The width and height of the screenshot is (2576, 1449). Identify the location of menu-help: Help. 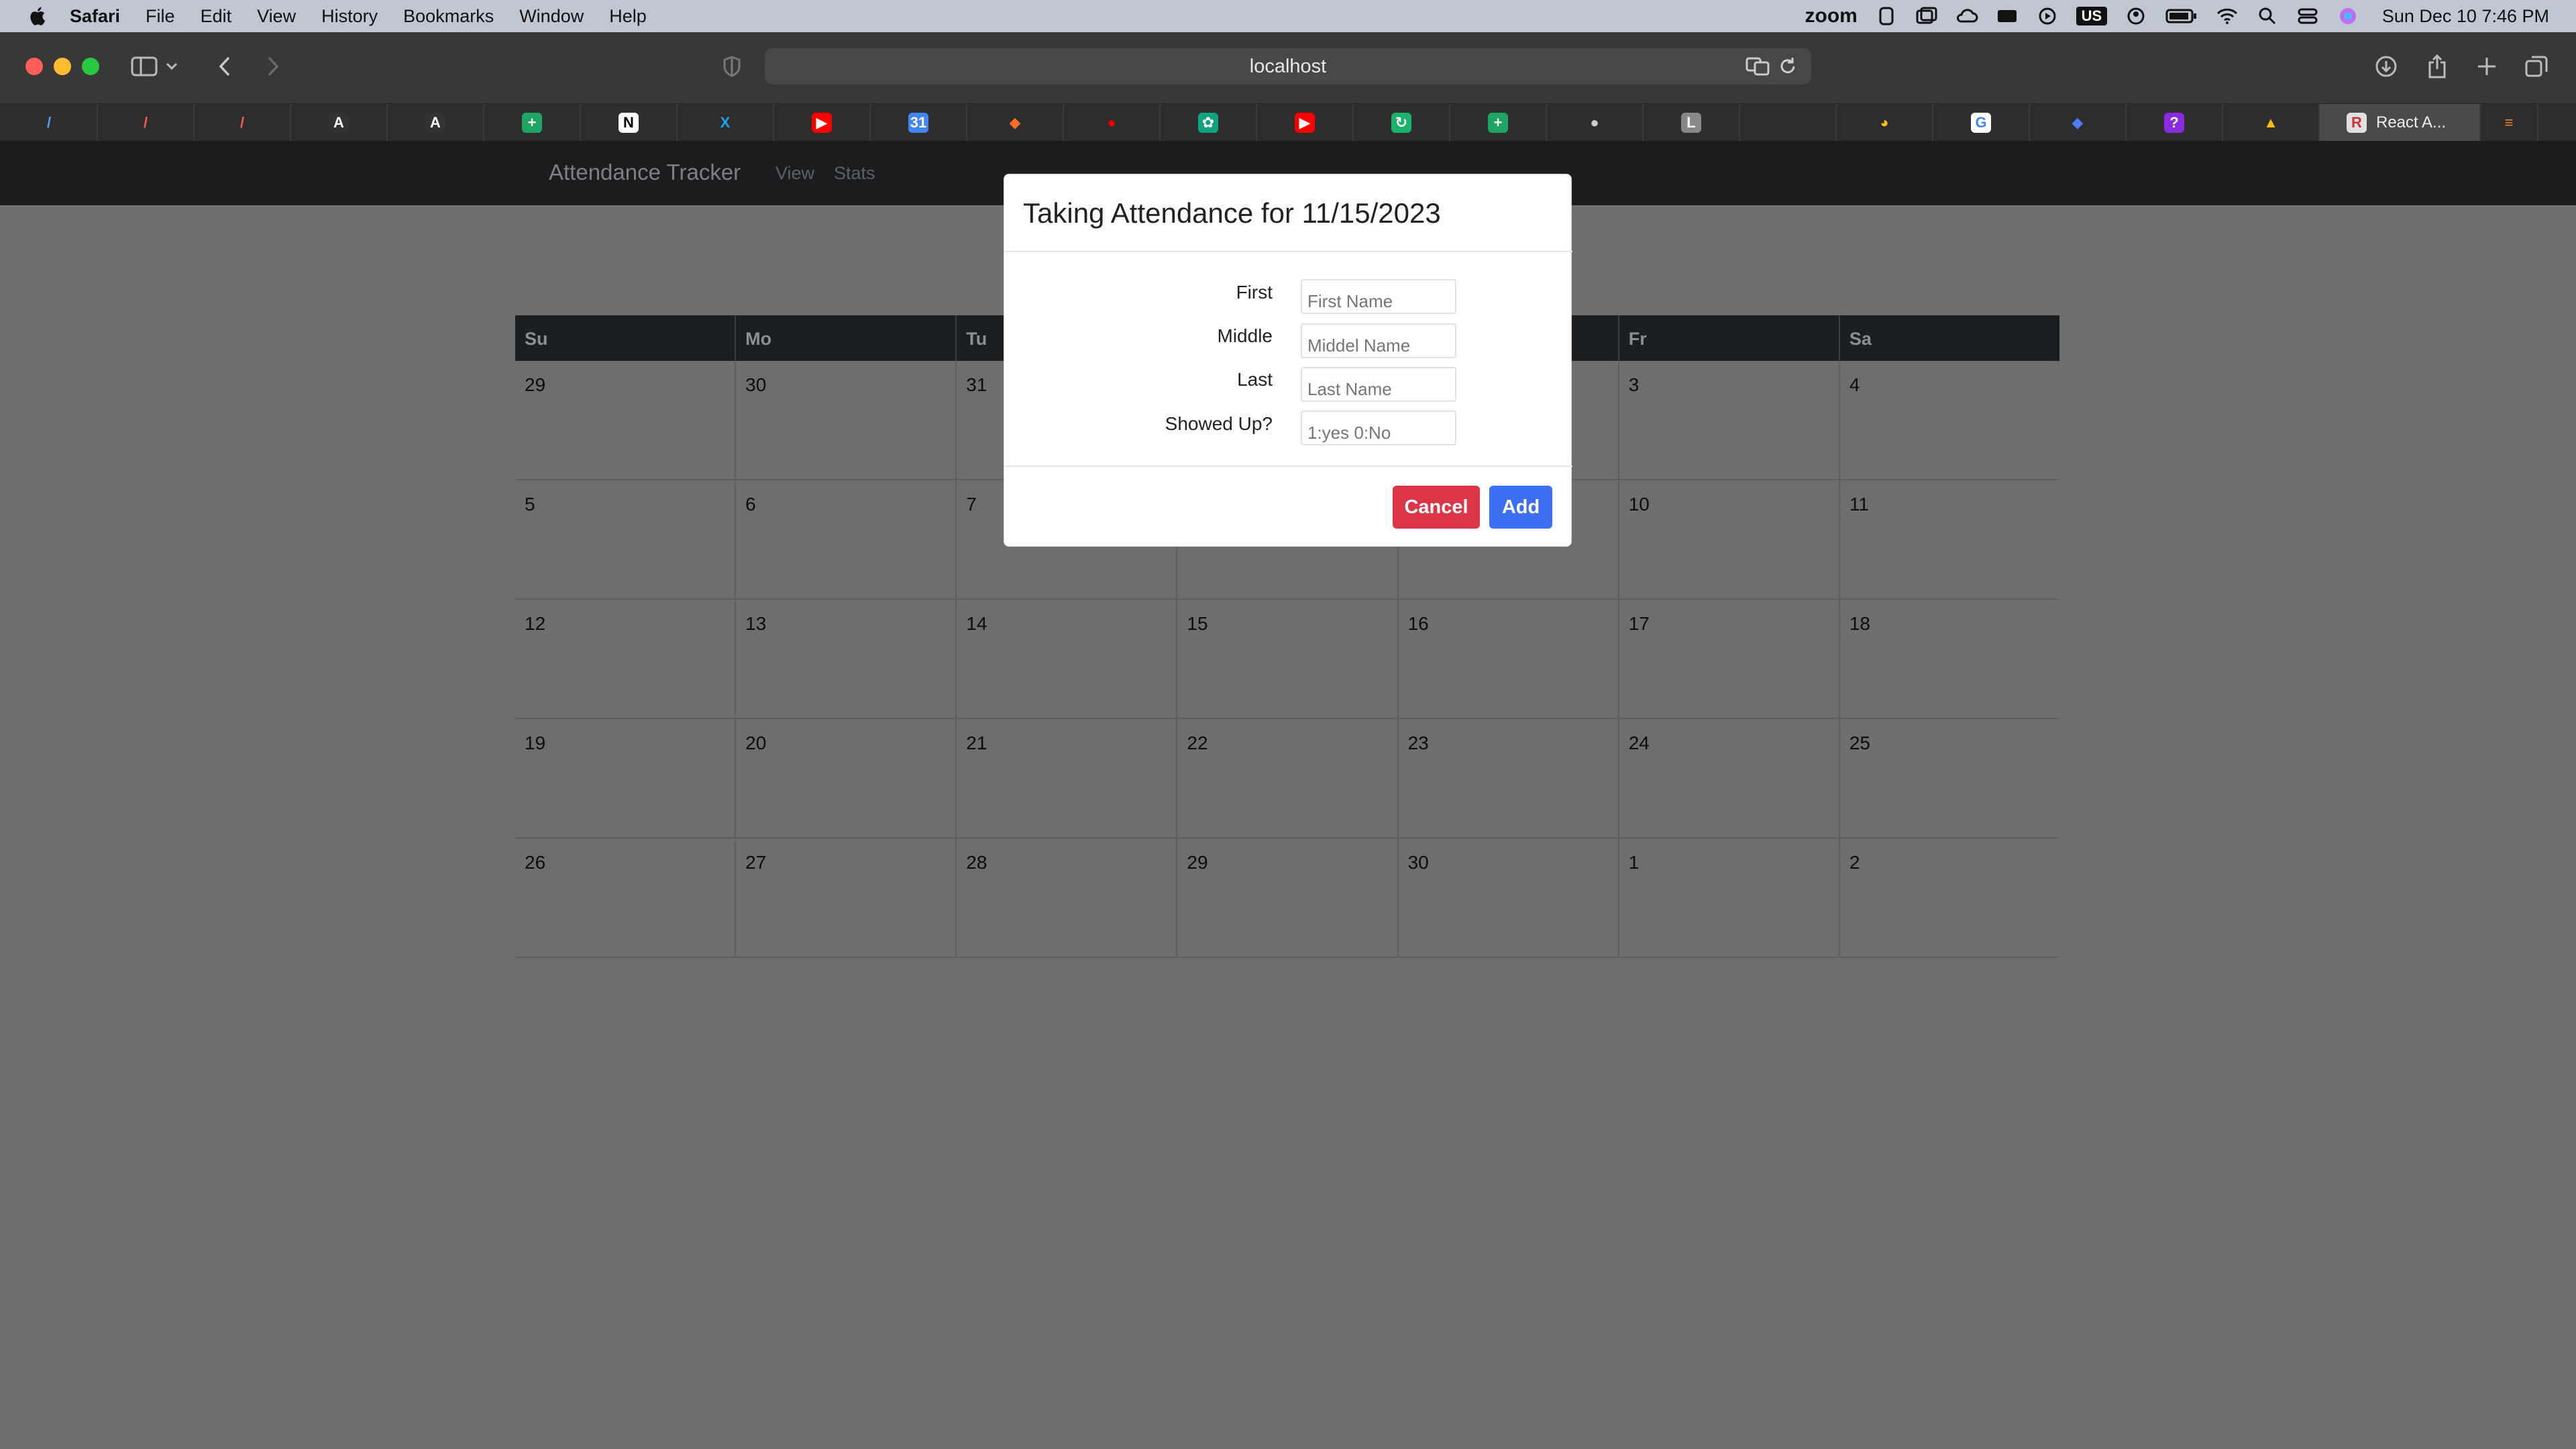
(628, 16).